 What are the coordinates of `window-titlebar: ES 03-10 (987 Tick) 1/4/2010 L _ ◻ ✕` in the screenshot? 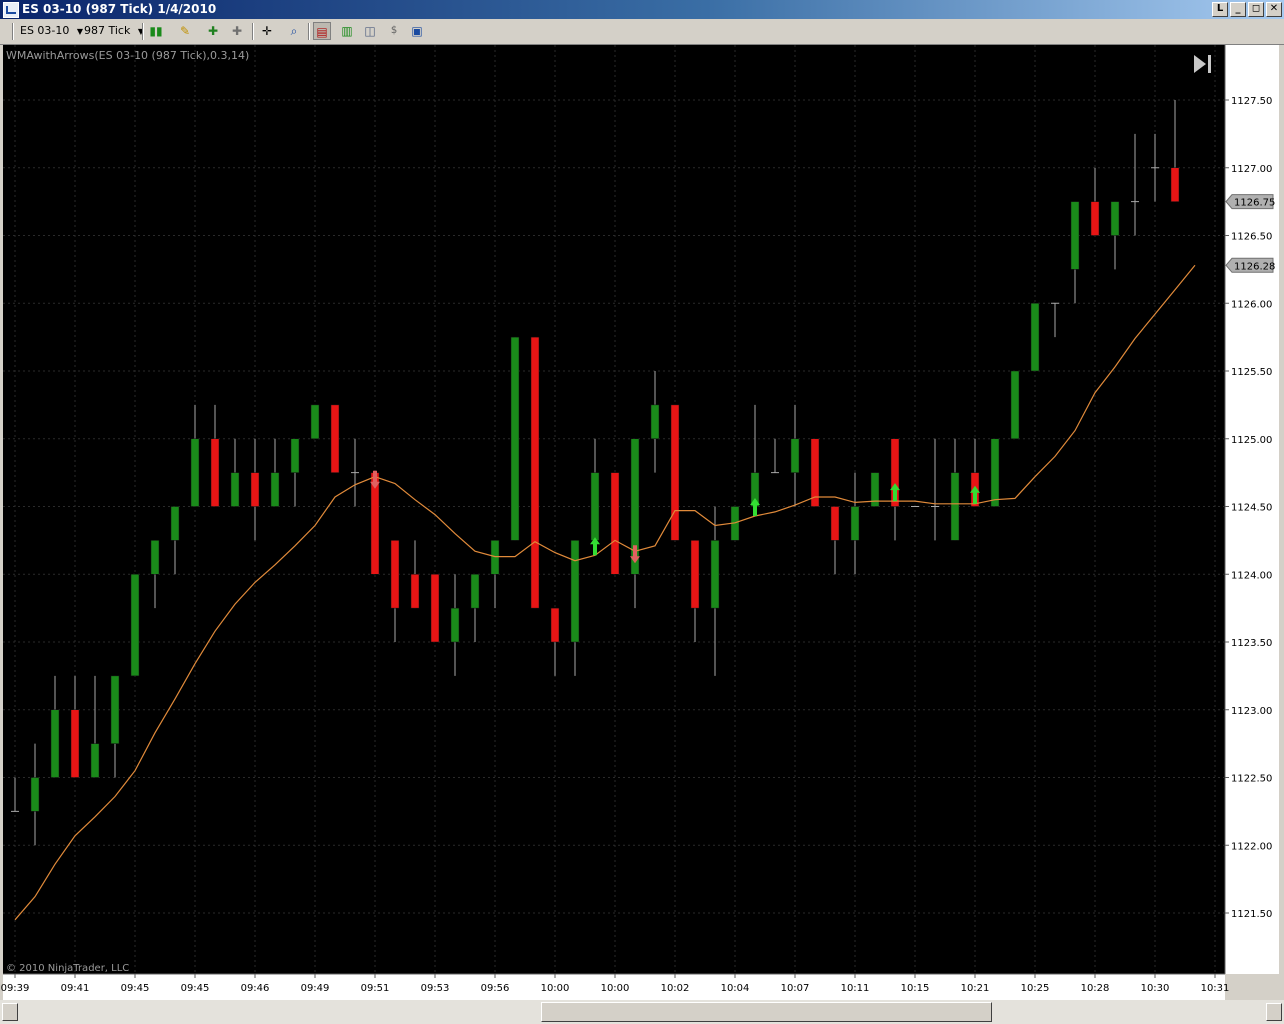 It's located at (642, 9).